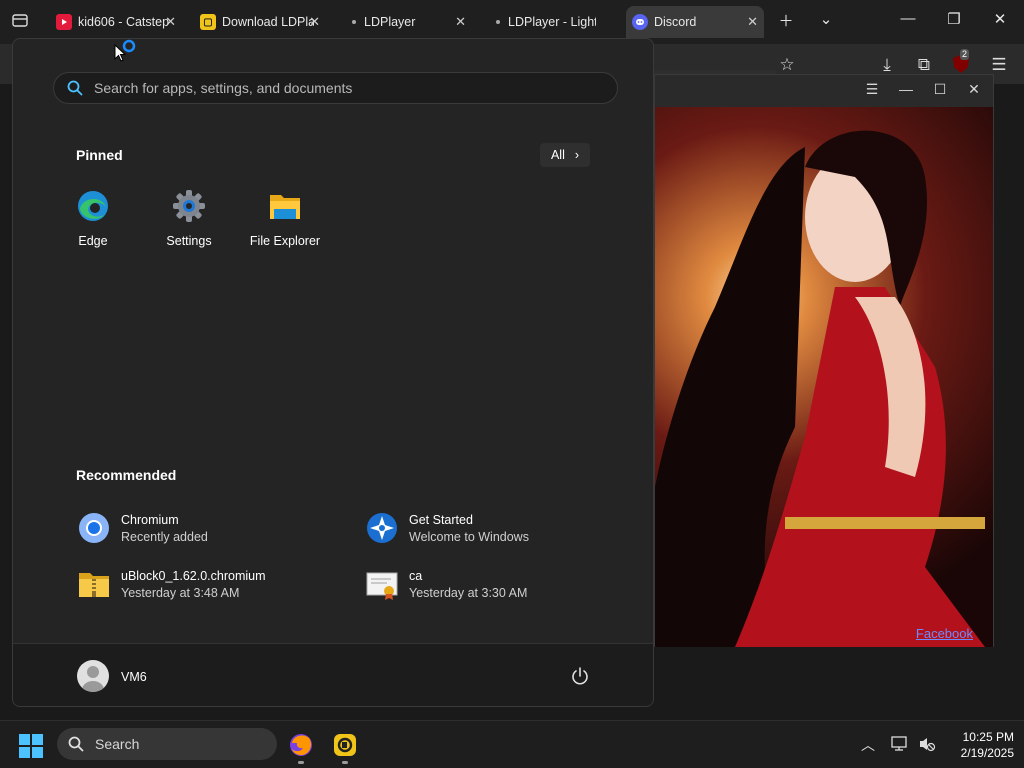 The width and height of the screenshot is (1024, 768). I want to click on settings-gear-icon, so click(189, 206).